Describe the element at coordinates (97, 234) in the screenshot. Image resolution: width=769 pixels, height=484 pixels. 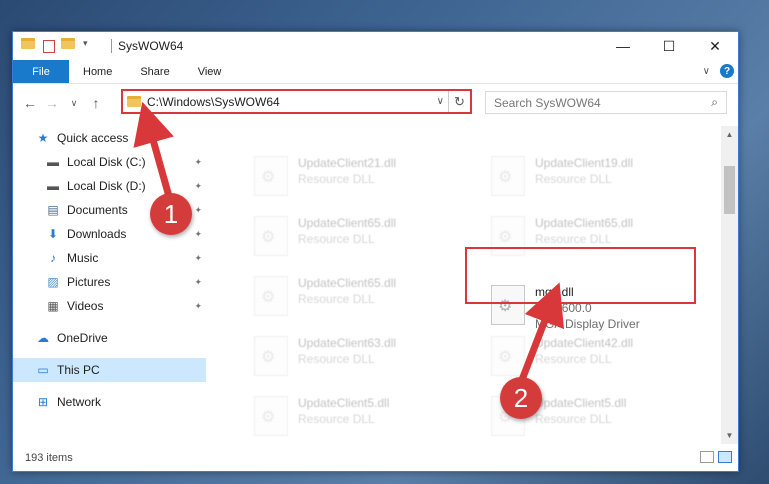
I see `sidebar-item-label: Downloads` at that location.